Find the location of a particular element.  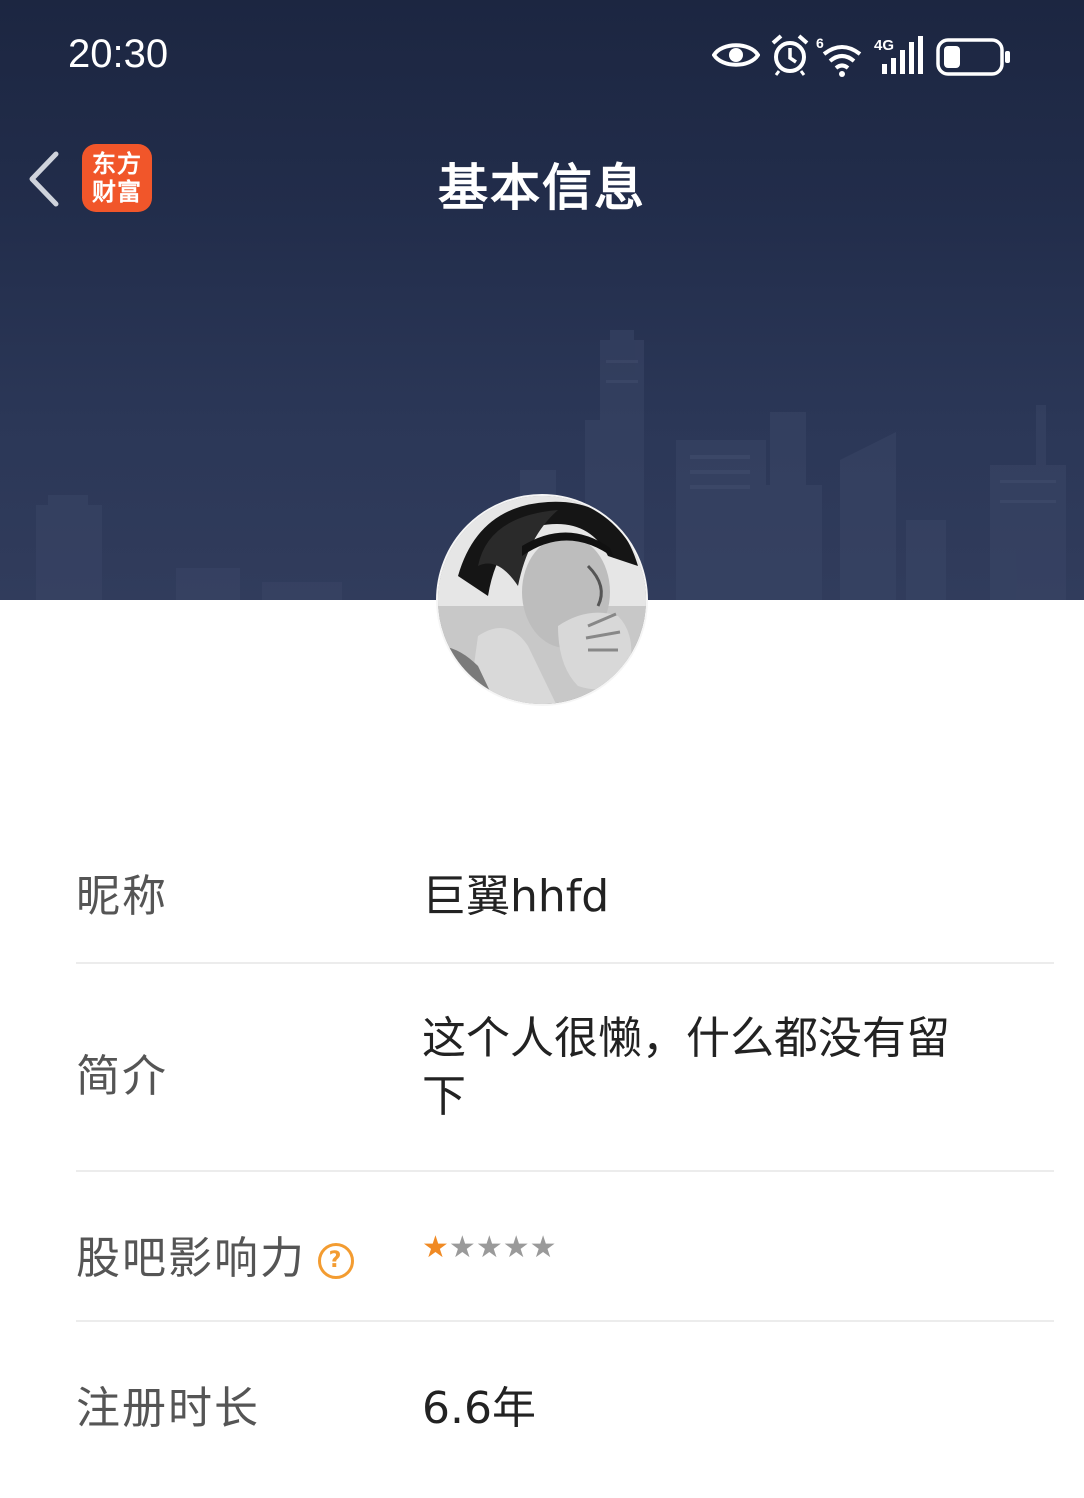

bio-value-line-1: 这个人很懒，什么都没有留 is located at coordinates (686, 1038).